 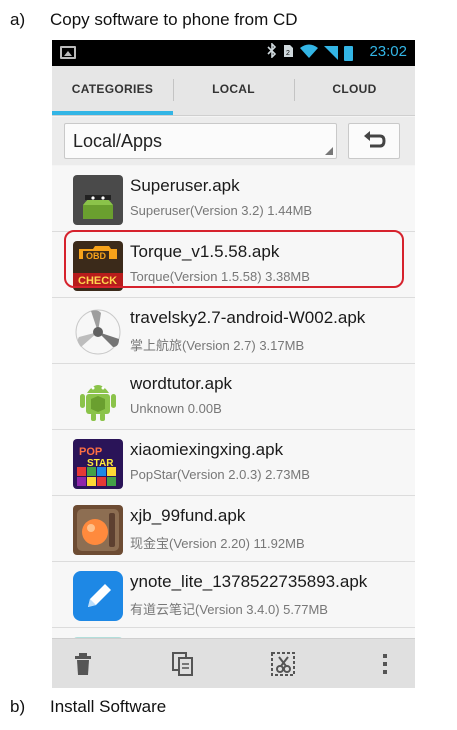 What do you see at coordinates (68, 52) in the screenshot?
I see `picture-icon` at bounding box center [68, 52].